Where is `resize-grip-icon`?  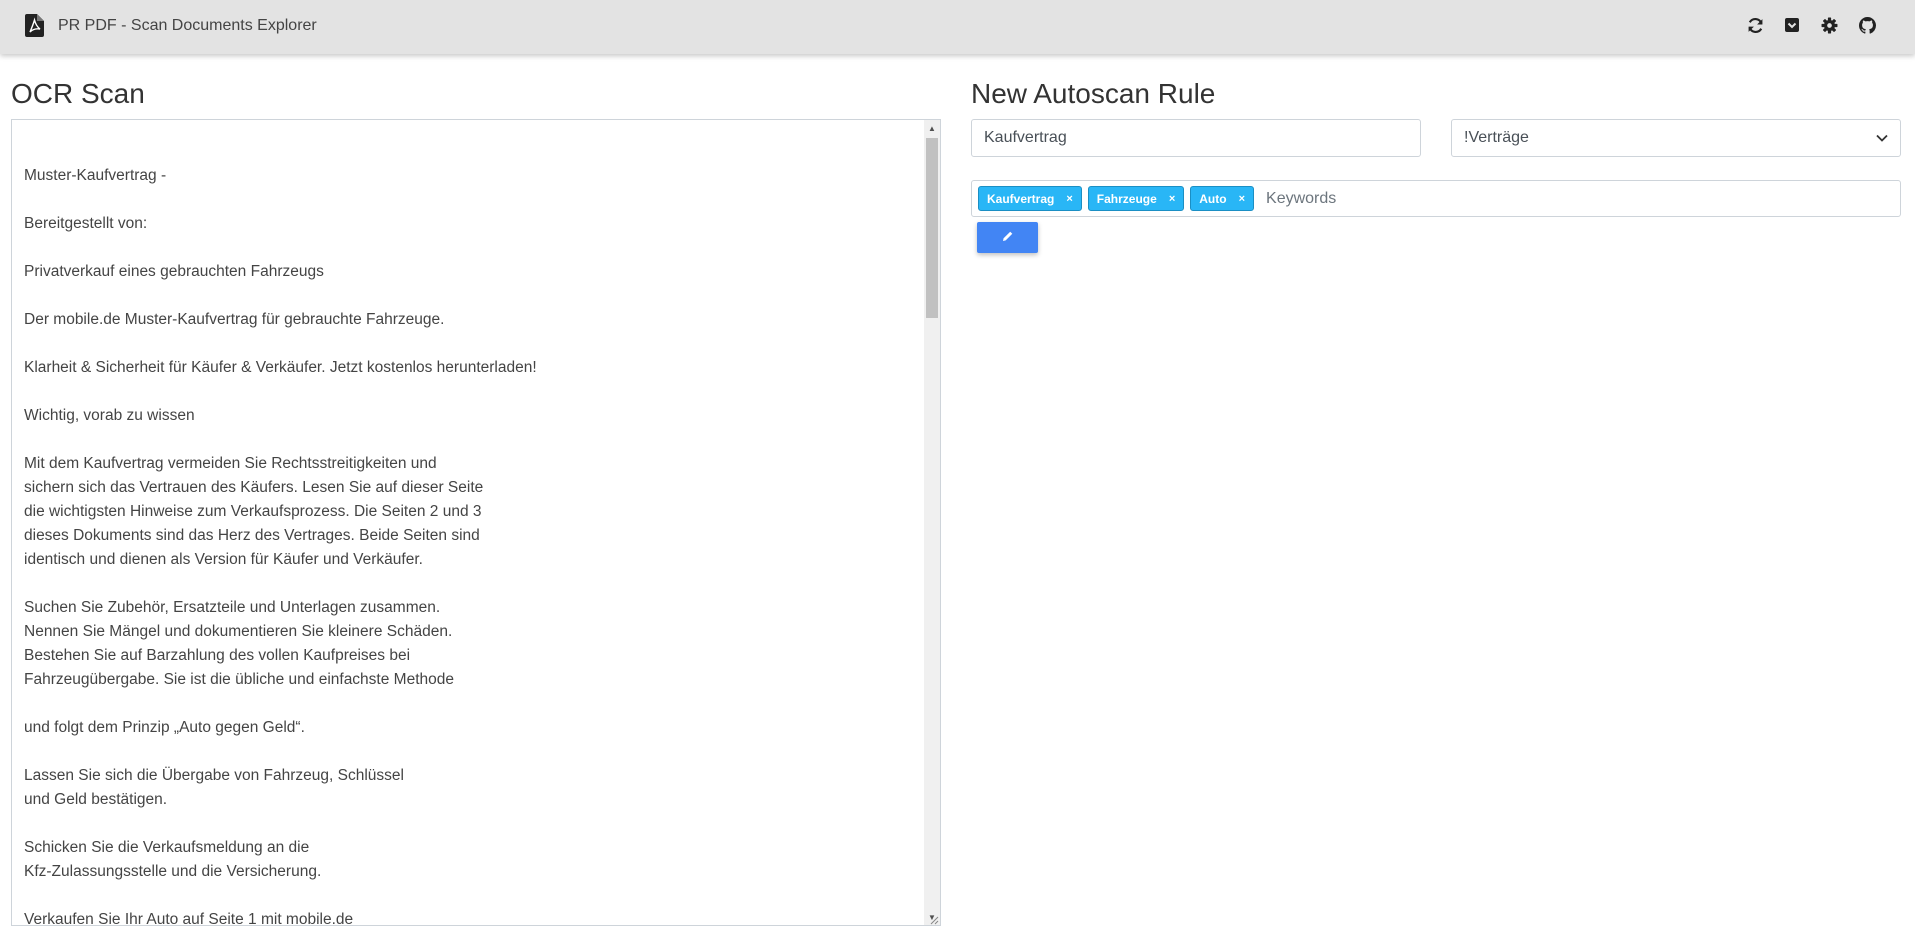 resize-grip-icon is located at coordinates (933, 918).